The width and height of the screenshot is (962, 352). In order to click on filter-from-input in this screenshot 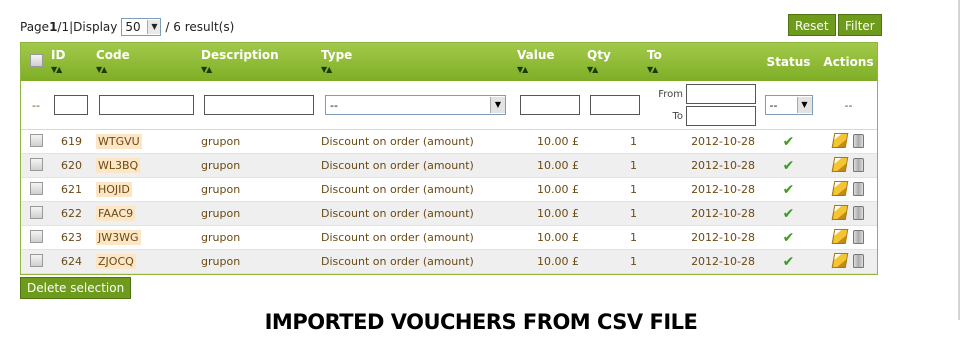, I will do `click(721, 94)`.